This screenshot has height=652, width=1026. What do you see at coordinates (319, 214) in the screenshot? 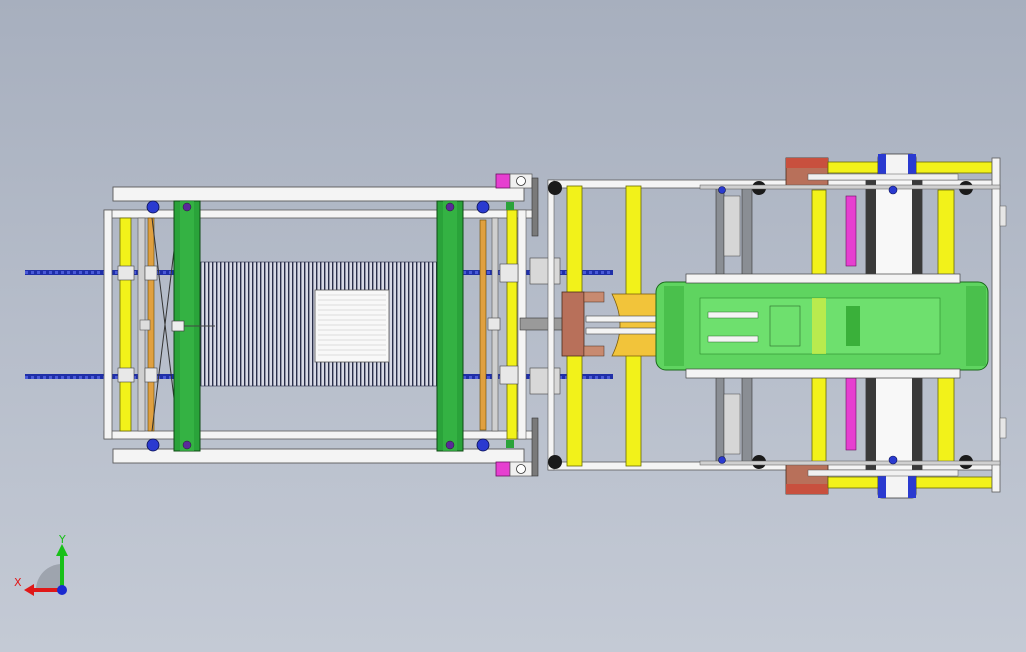
I see `inner-rail-top` at bounding box center [319, 214].